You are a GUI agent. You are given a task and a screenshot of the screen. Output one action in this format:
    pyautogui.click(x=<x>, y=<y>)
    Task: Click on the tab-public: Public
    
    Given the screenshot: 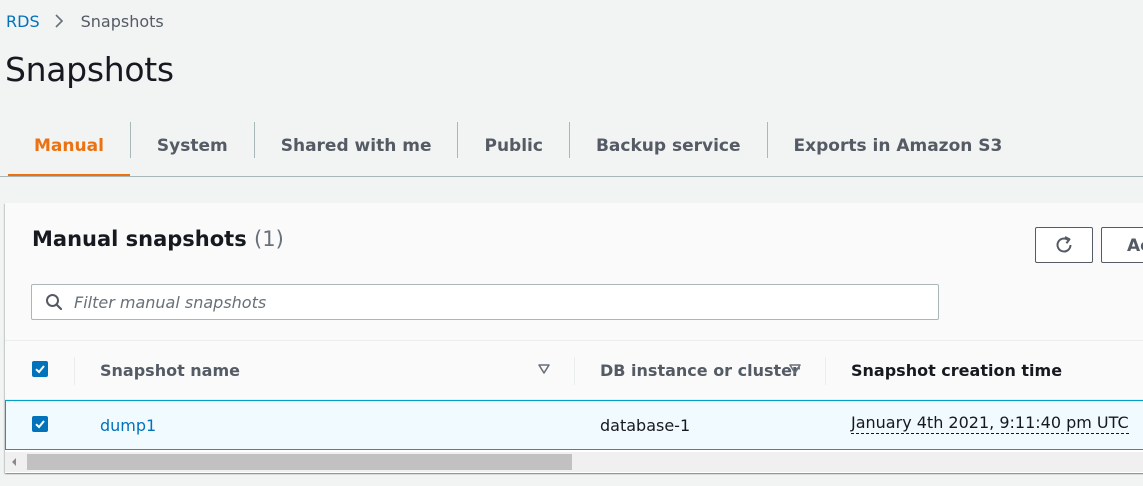 What is the action you would take?
    pyautogui.click(x=513, y=146)
    